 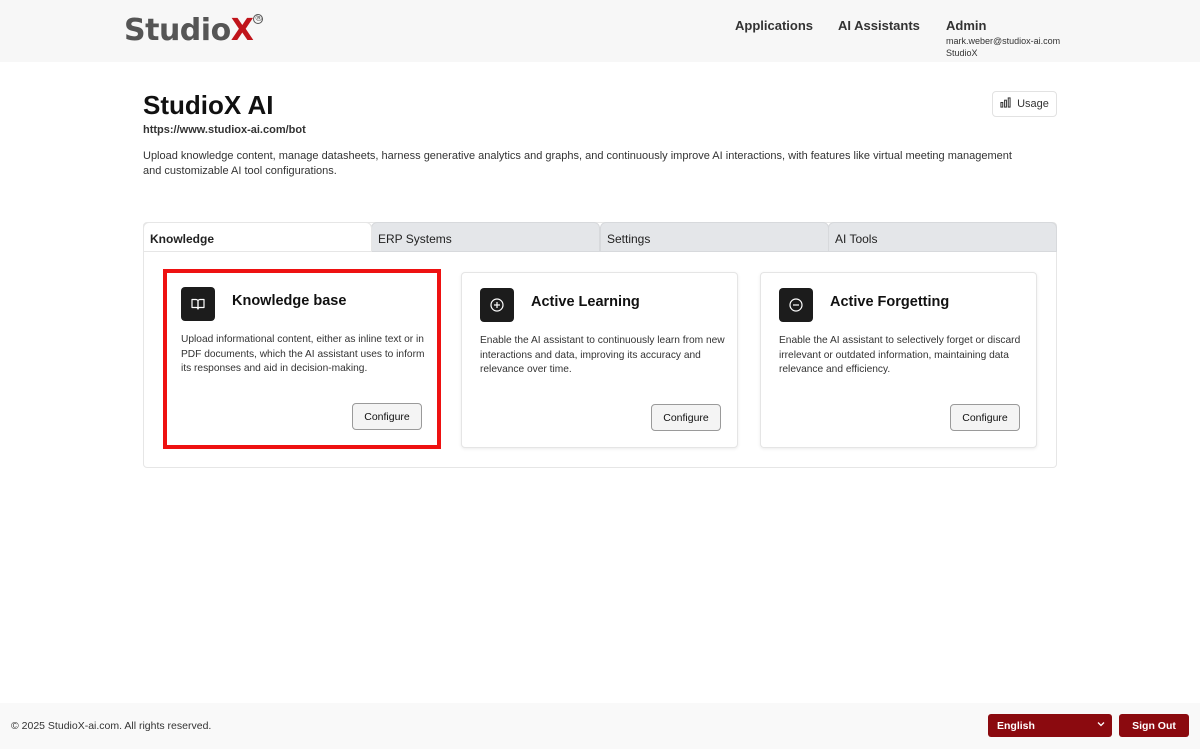 I want to click on configure-active-forgetting-button: Configure, so click(x=985, y=417).